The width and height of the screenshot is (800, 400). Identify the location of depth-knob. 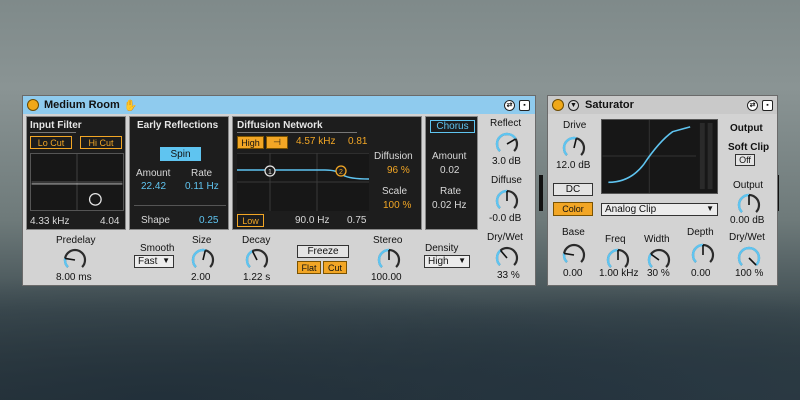
(703, 254).